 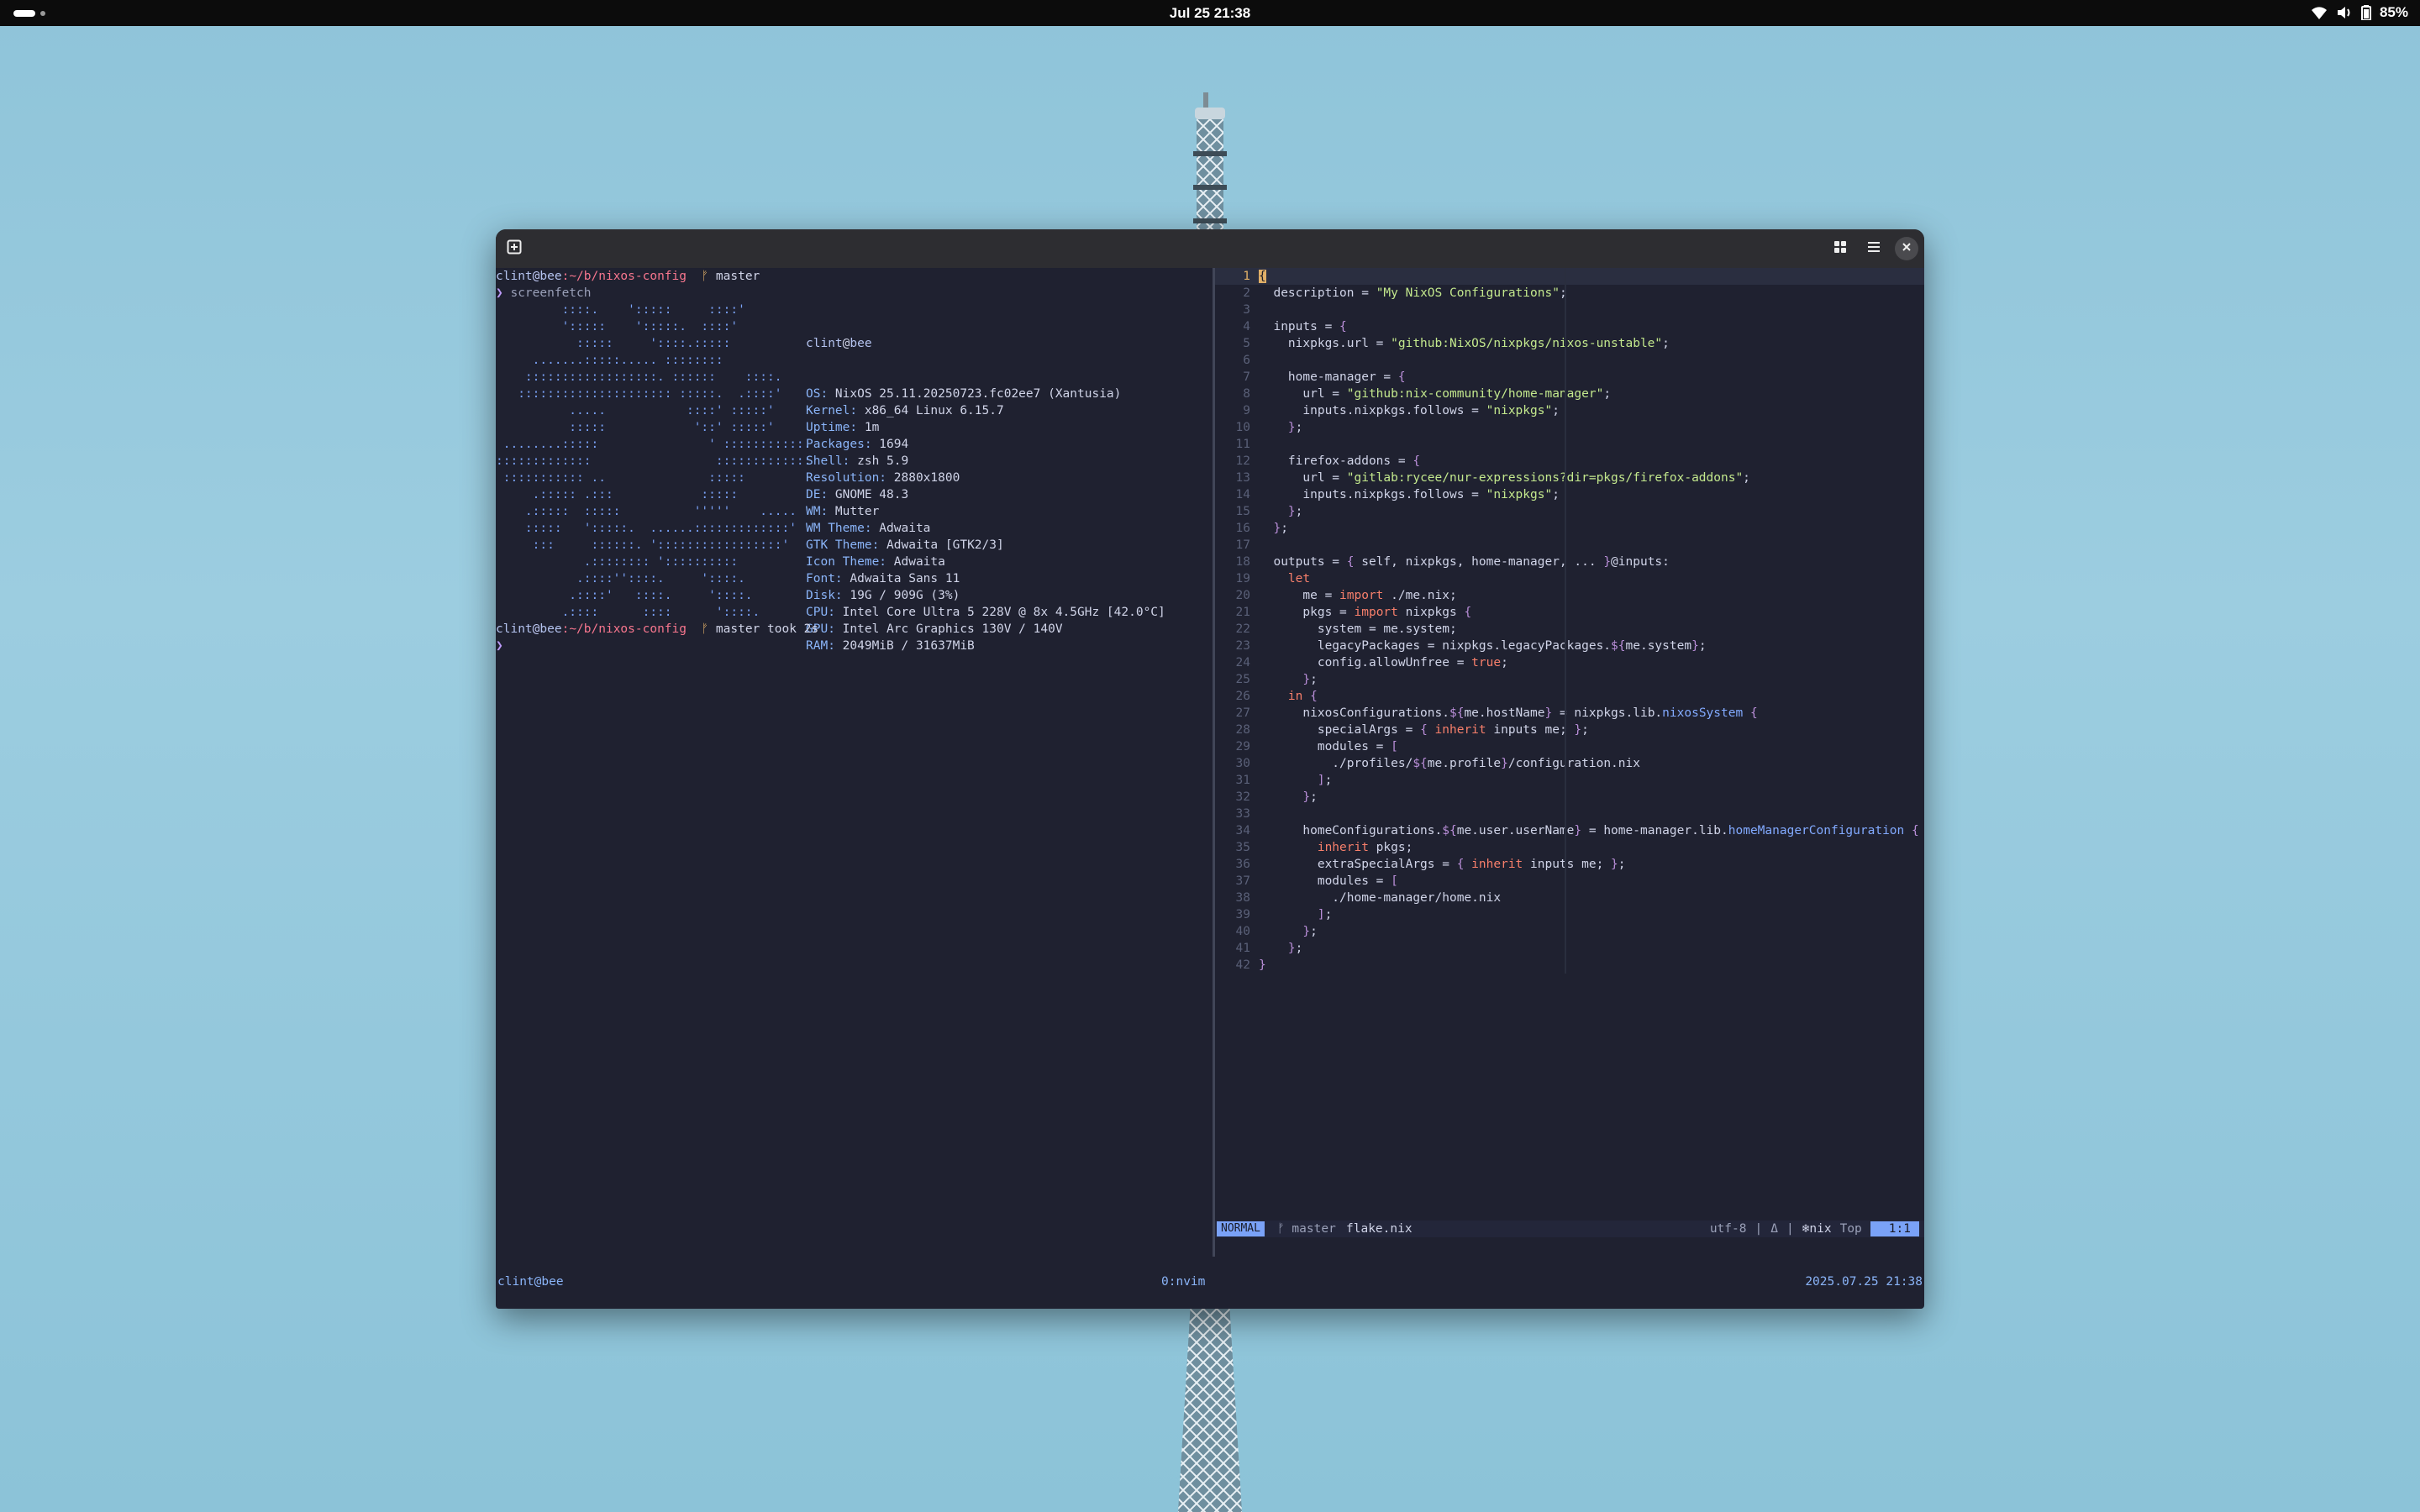 I want to click on code-token: config.allowUnfree =, so click(x=1365, y=662).